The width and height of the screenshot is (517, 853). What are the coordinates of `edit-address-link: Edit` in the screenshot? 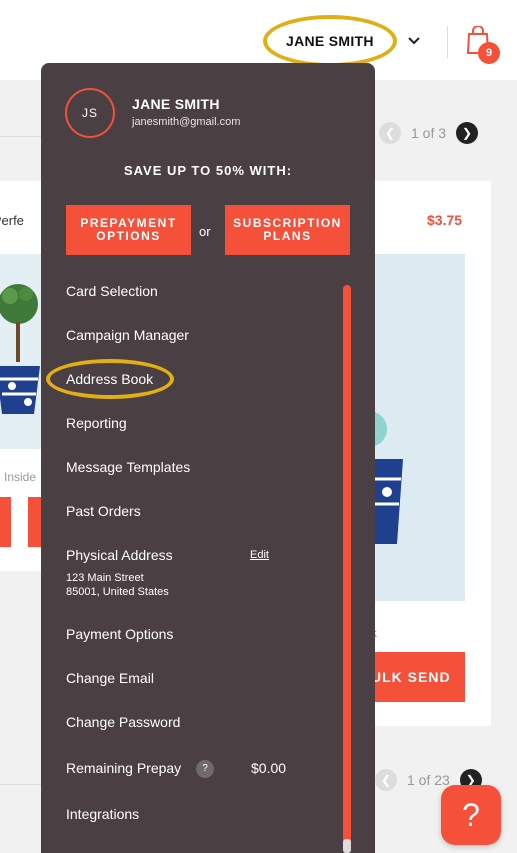 It's located at (259, 555).